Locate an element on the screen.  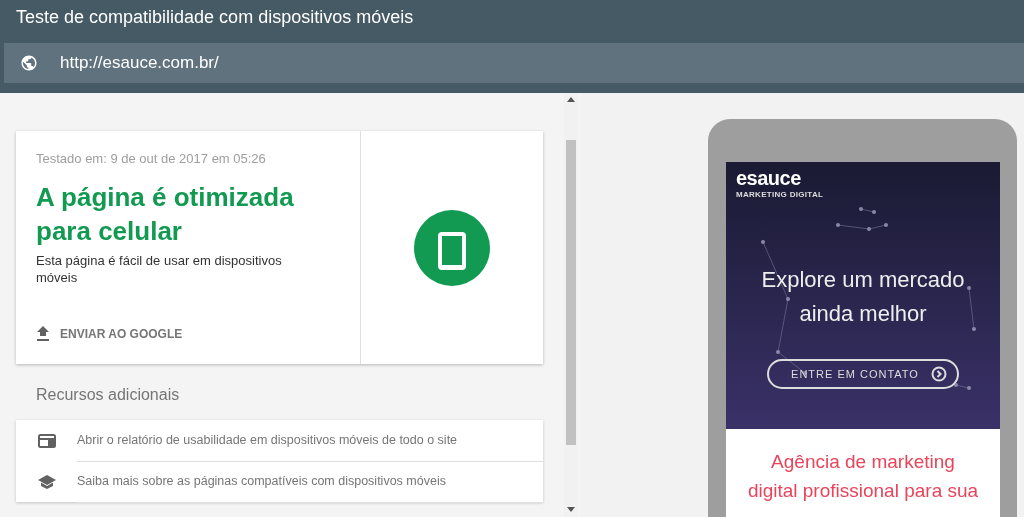
send-to-google-button: ENVIAR AO GOOGLE is located at coordinates (109, 334).